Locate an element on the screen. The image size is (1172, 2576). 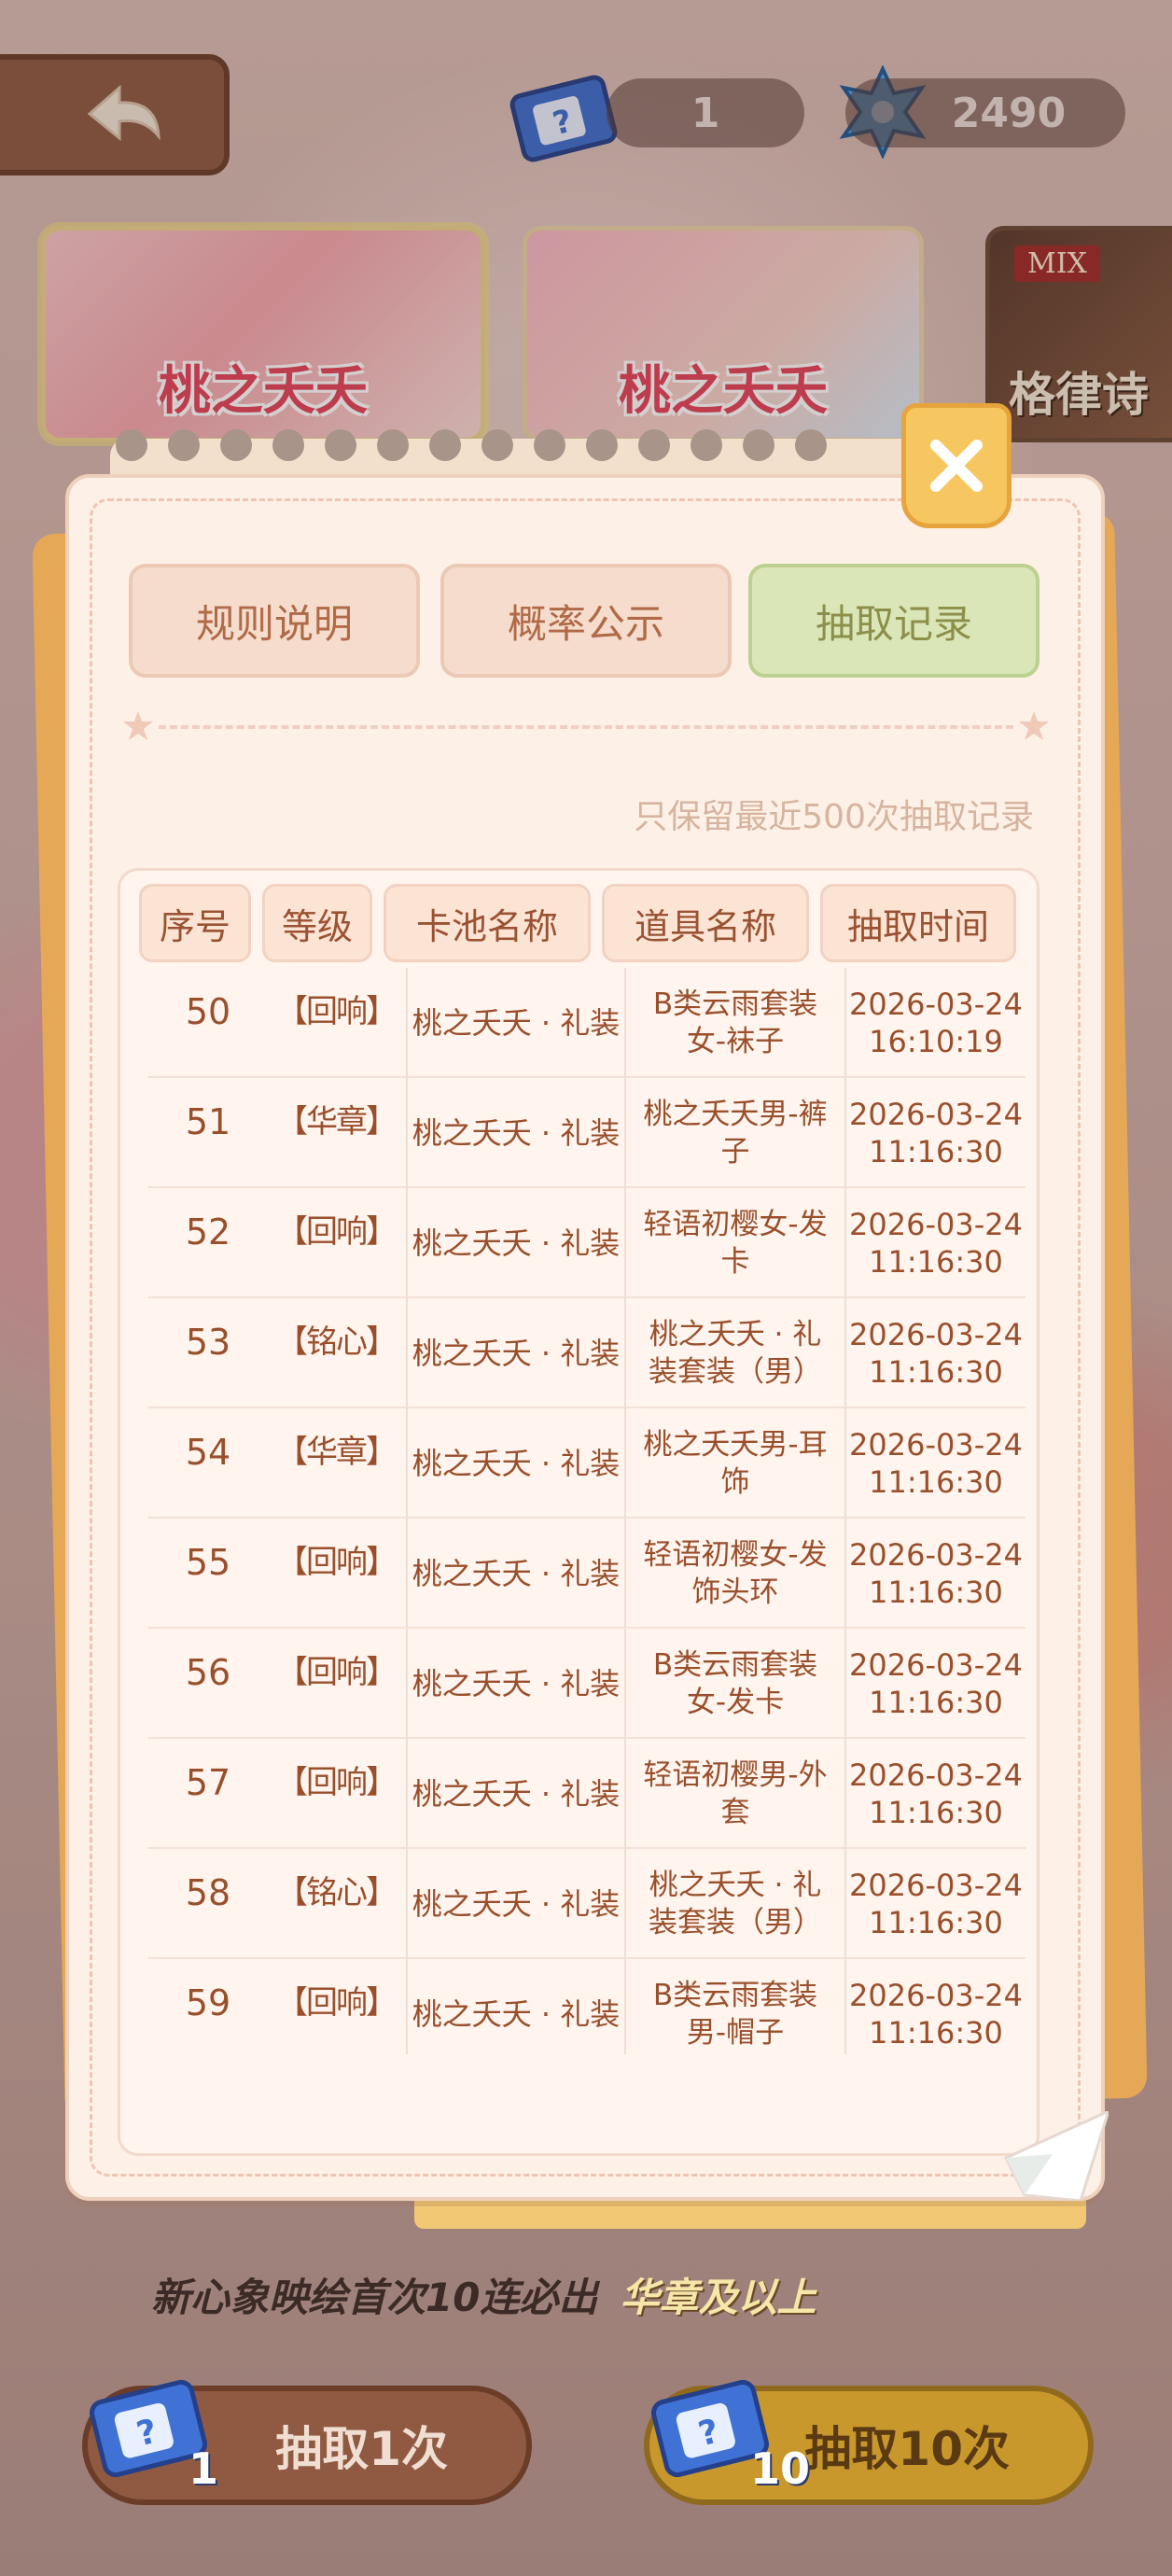
row-index: 50 is located at coordinates (208, 1011).